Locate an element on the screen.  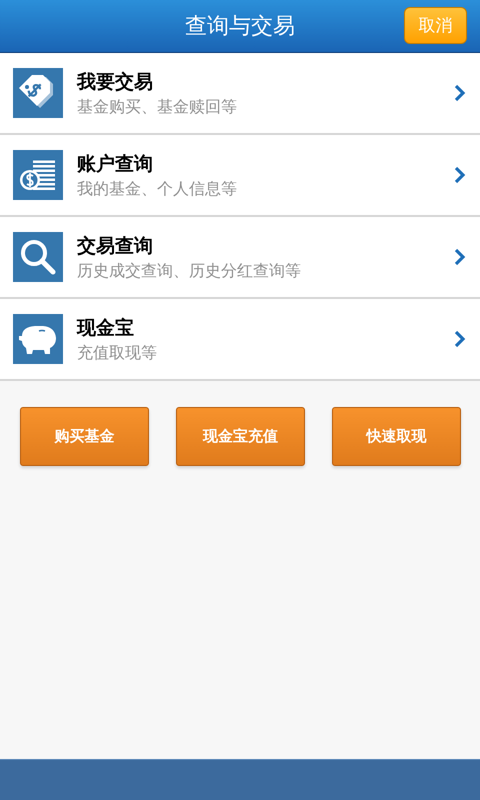
page-title: 查询与交易 is located at coordinates (240, 27).